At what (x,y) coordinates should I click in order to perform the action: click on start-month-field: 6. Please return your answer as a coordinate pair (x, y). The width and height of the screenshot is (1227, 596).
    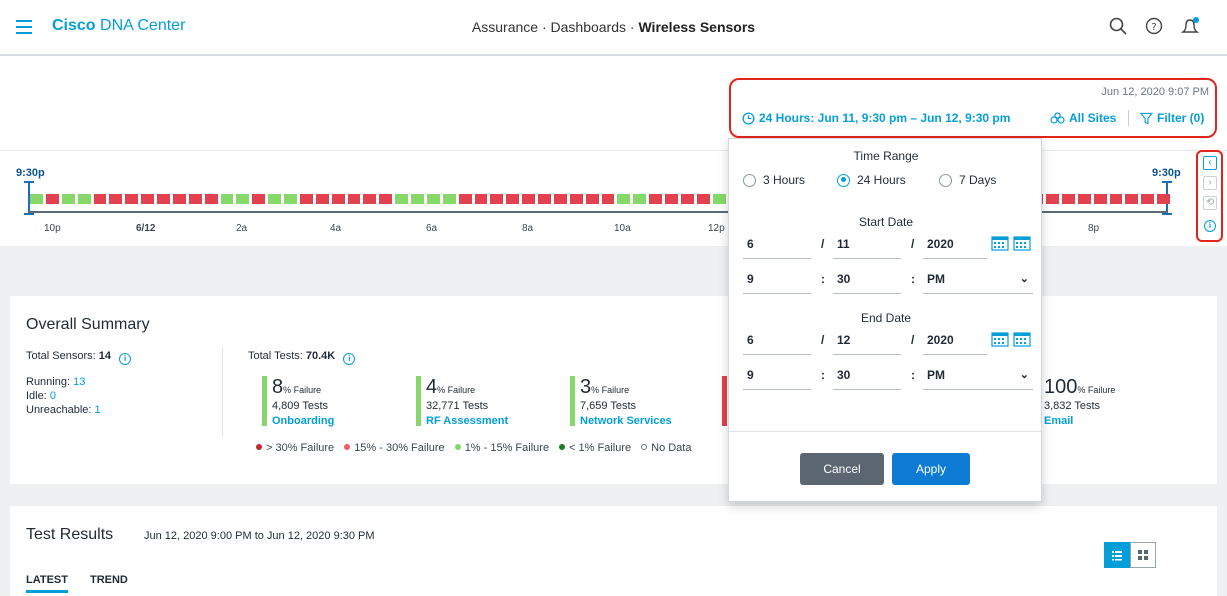
    Looking at the image, I should click on (777, 244).